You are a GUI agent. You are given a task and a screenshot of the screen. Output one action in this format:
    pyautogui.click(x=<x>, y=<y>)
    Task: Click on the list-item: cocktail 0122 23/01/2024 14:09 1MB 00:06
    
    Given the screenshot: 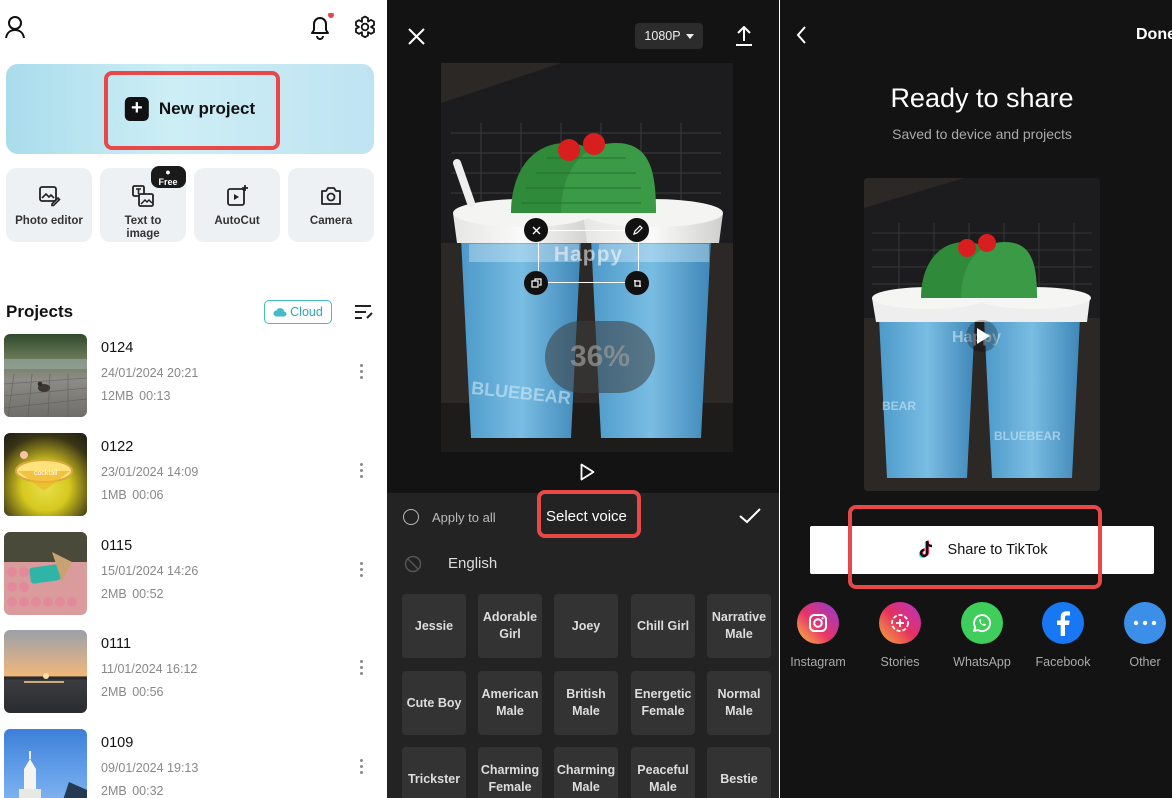 What is the action you would take?
    pyautogui.click(x=194, y=475)
    